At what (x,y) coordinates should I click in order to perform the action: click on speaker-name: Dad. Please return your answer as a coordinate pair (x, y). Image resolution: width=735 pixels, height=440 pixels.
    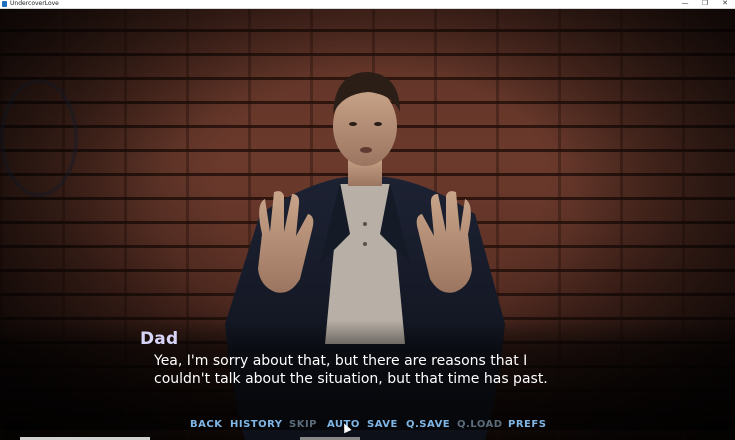
    Looking at the image, I should click on (159, 339).